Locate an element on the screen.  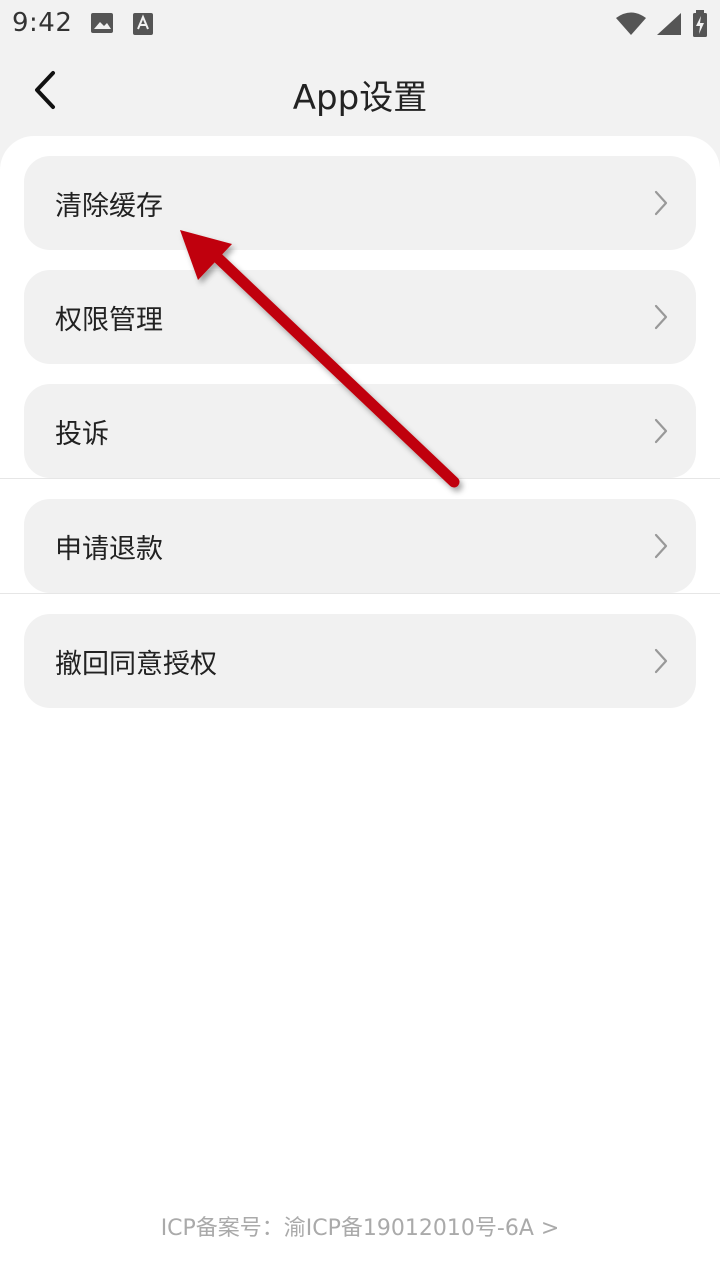
status-icons-right is located at coordinates (662, 26).